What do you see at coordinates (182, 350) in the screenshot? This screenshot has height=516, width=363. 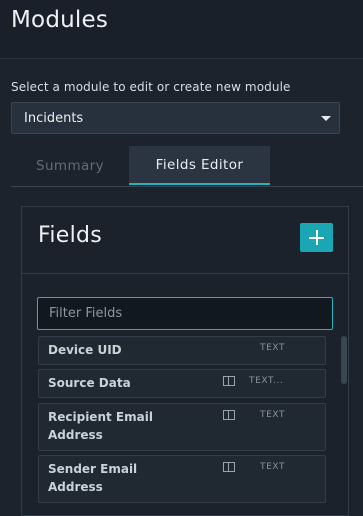 I see `field-row-device-uid: Device UID TEXT` at bounding box center [182, 350].